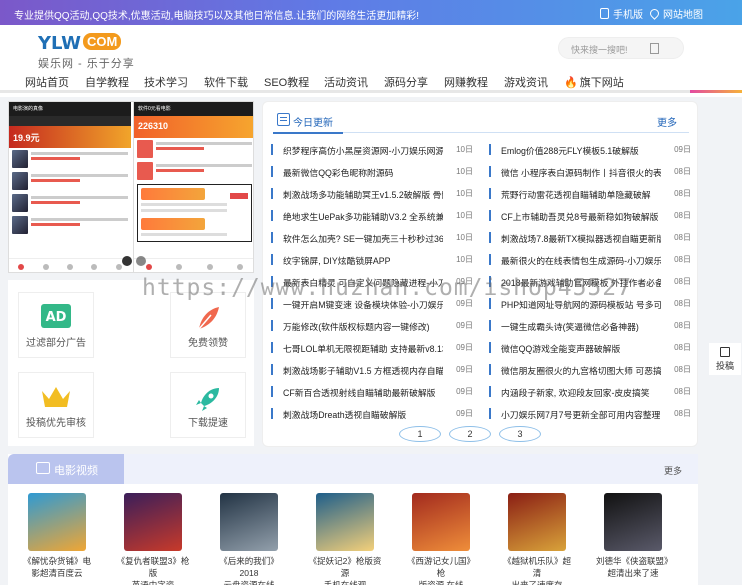 Image resolution: width=742 pixels, height=585 pixels. What do you see at coordinates (363, 348) in the screenshot?
I see `news-item-title: 七哥LOL单机无限视距辅助 支持最新v8.13` at bounding box center [363, 348].